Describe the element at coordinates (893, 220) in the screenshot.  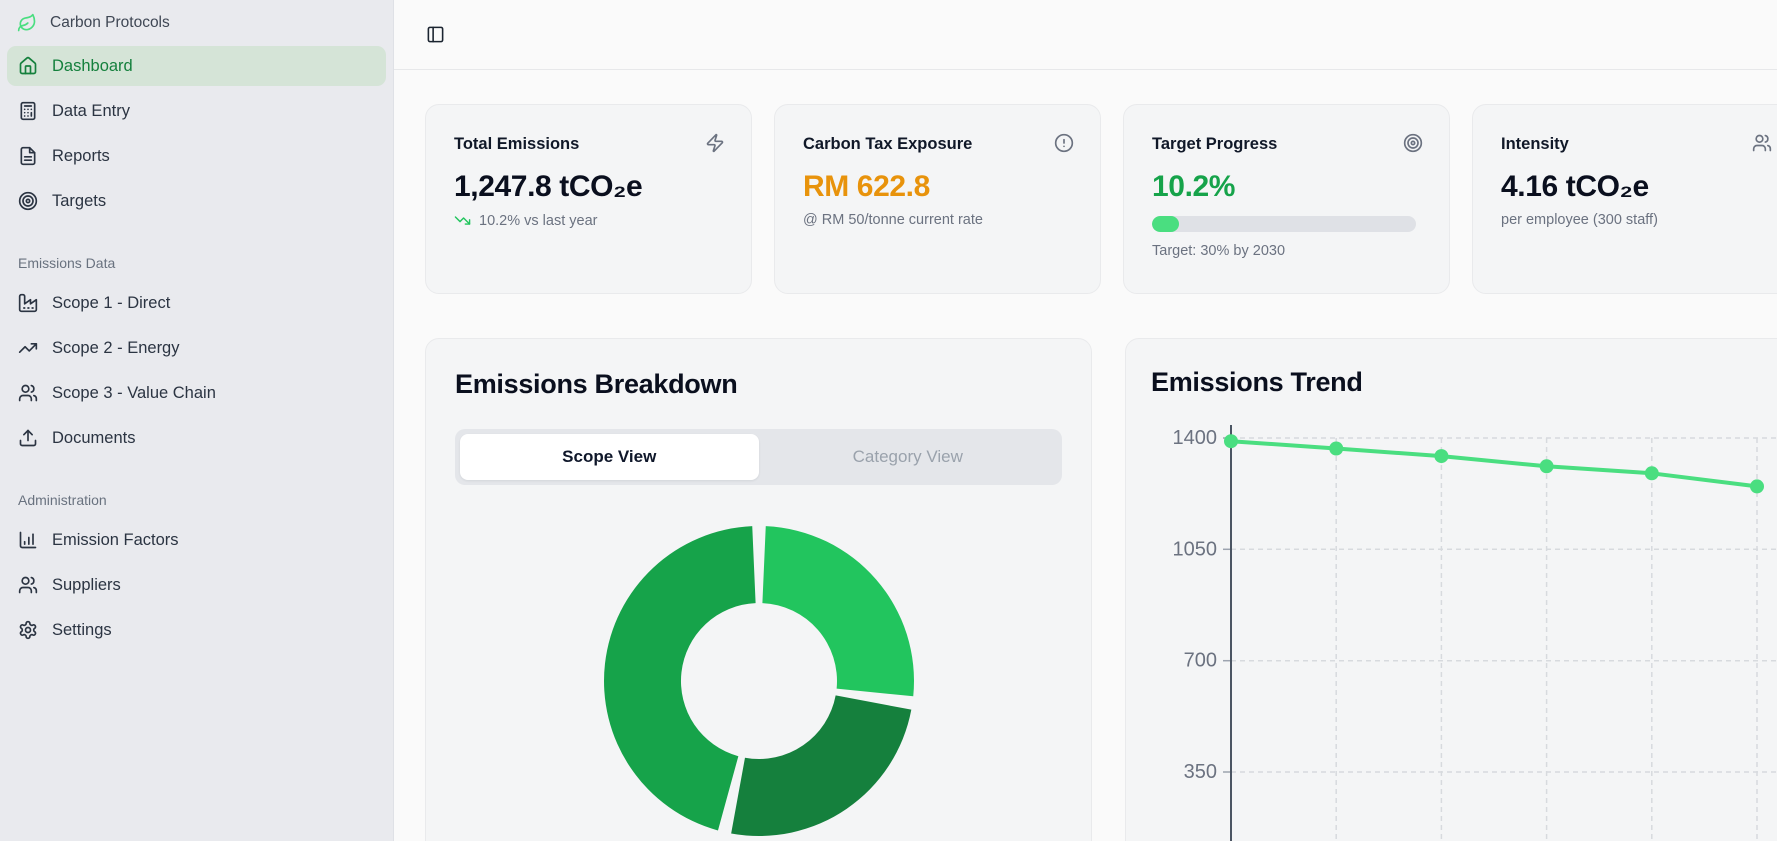
I see `kpi-note: @ RM 50/tonne current rate` at that location.